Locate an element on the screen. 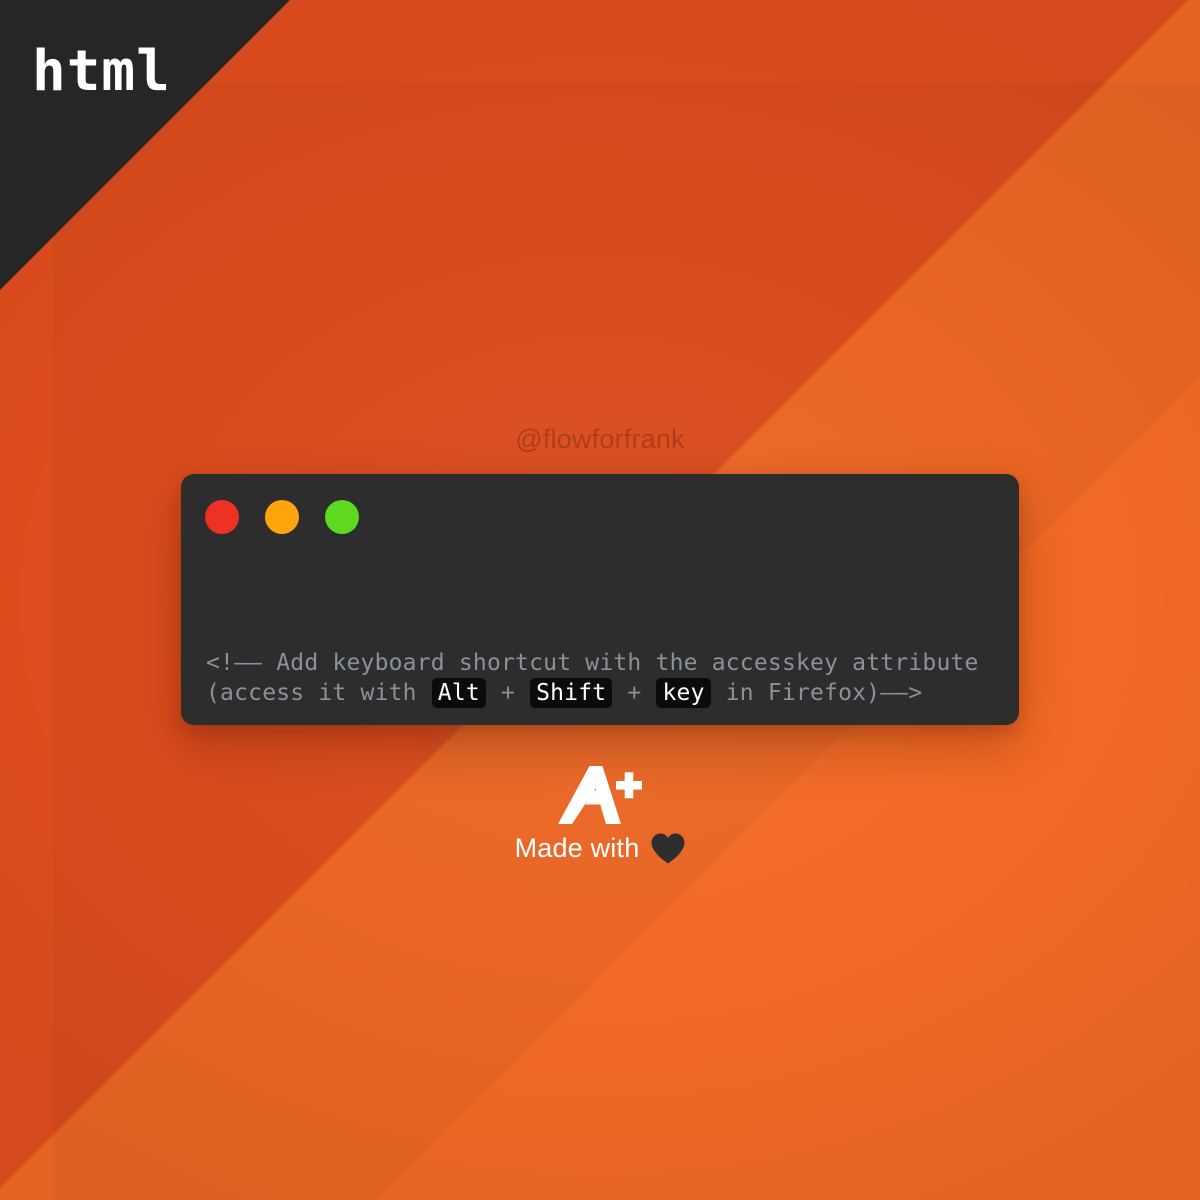 This screenshot has width=1200, height=1200. brand-tagline-text: Made with is located at coordinates (577, 848).